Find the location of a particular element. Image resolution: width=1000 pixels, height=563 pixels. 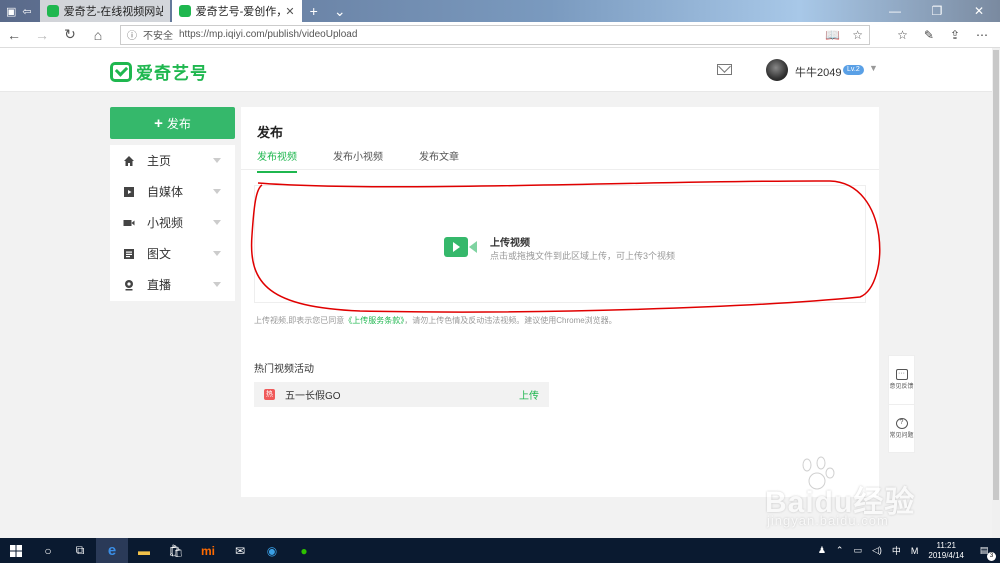

page-scrollbar is located at coordinates (996, 293).